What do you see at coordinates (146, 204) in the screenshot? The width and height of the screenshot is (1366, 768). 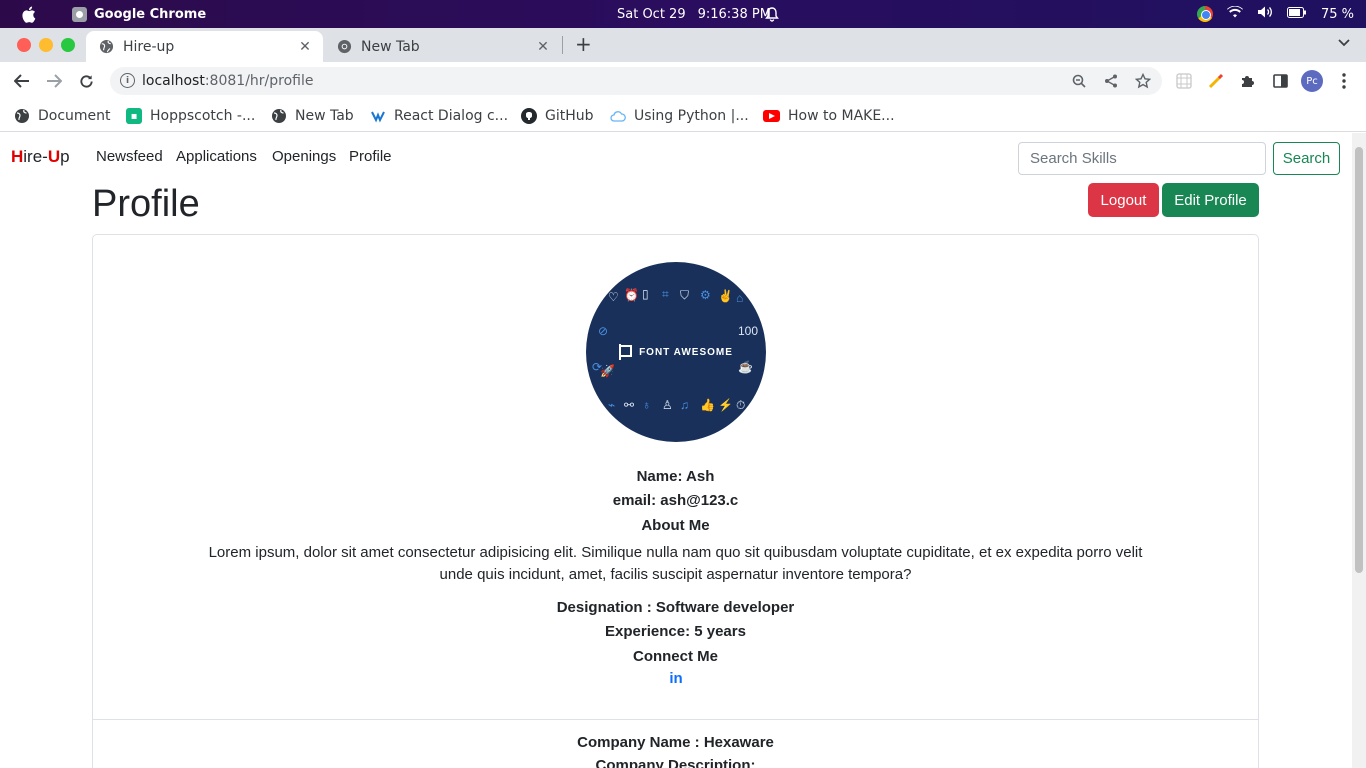 I see `page-title: Profile` at bounding box center [146, 204].